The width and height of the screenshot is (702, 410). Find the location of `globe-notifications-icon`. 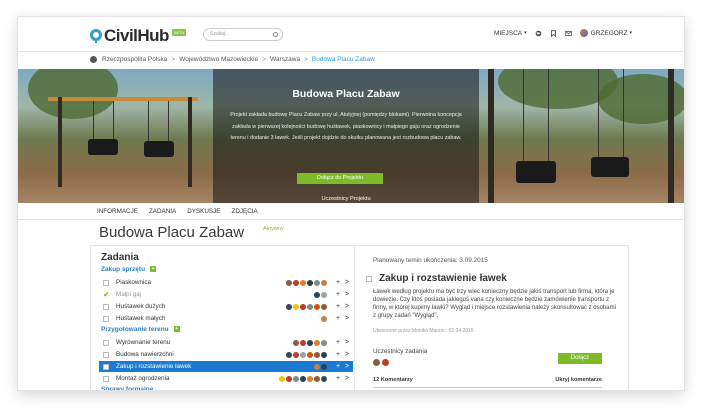

globe-notifications-icon is located at coordinates (538, 33).